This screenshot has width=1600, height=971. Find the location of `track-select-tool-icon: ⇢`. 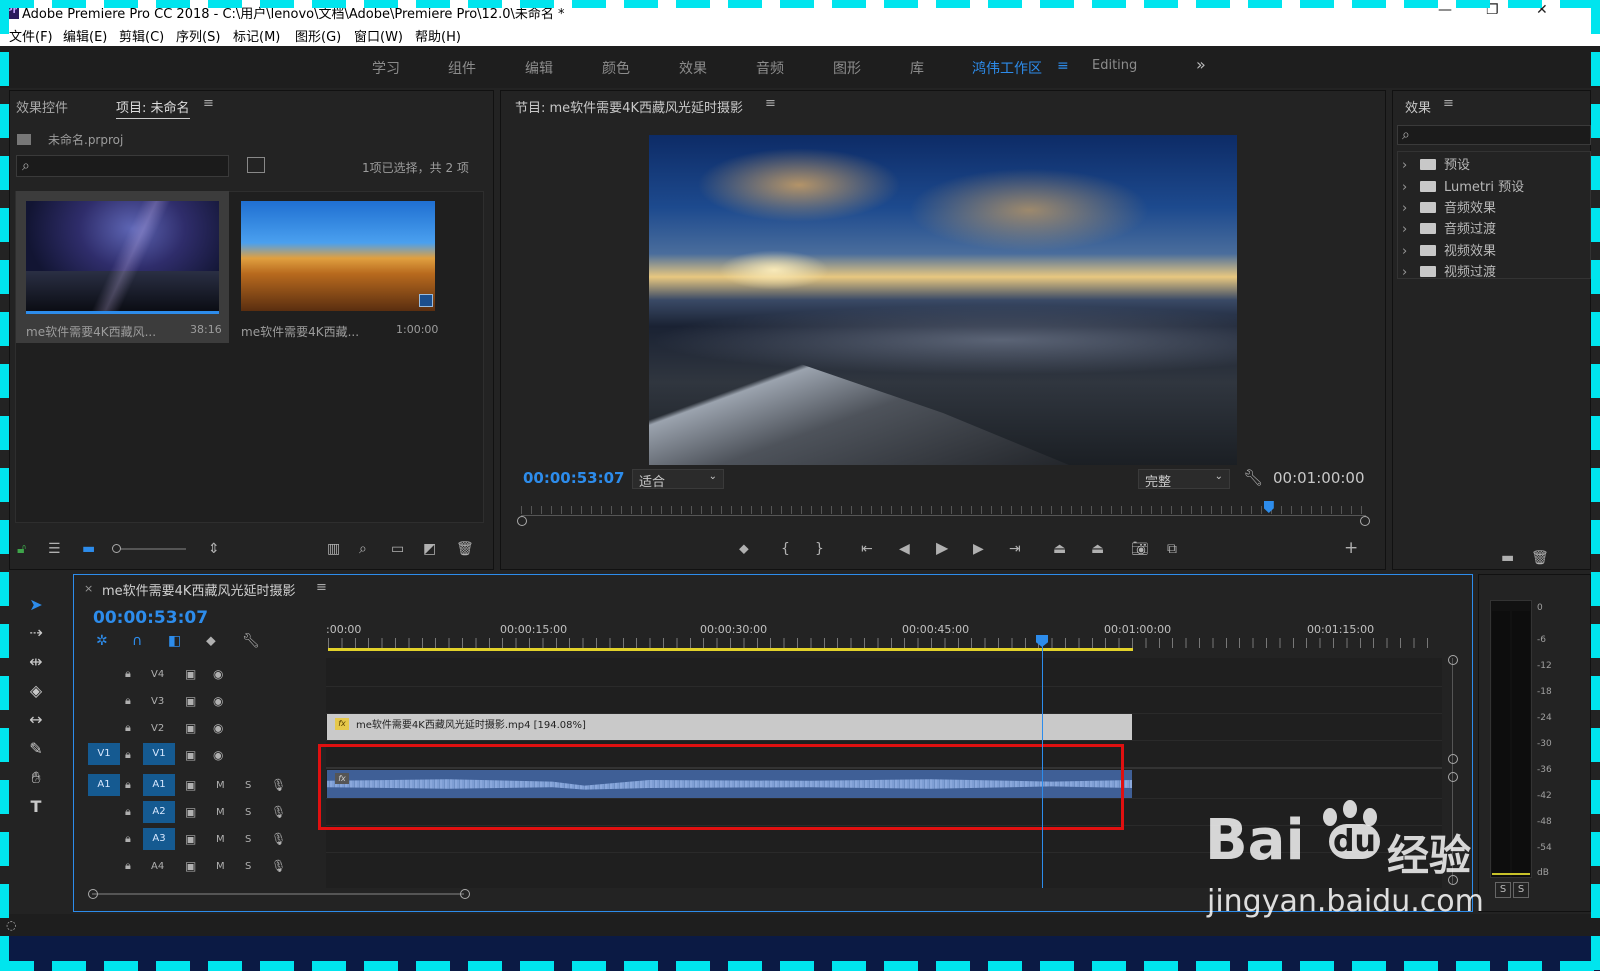

track-select-tool-icon: ⇢ is located at coordinates (36, 633).